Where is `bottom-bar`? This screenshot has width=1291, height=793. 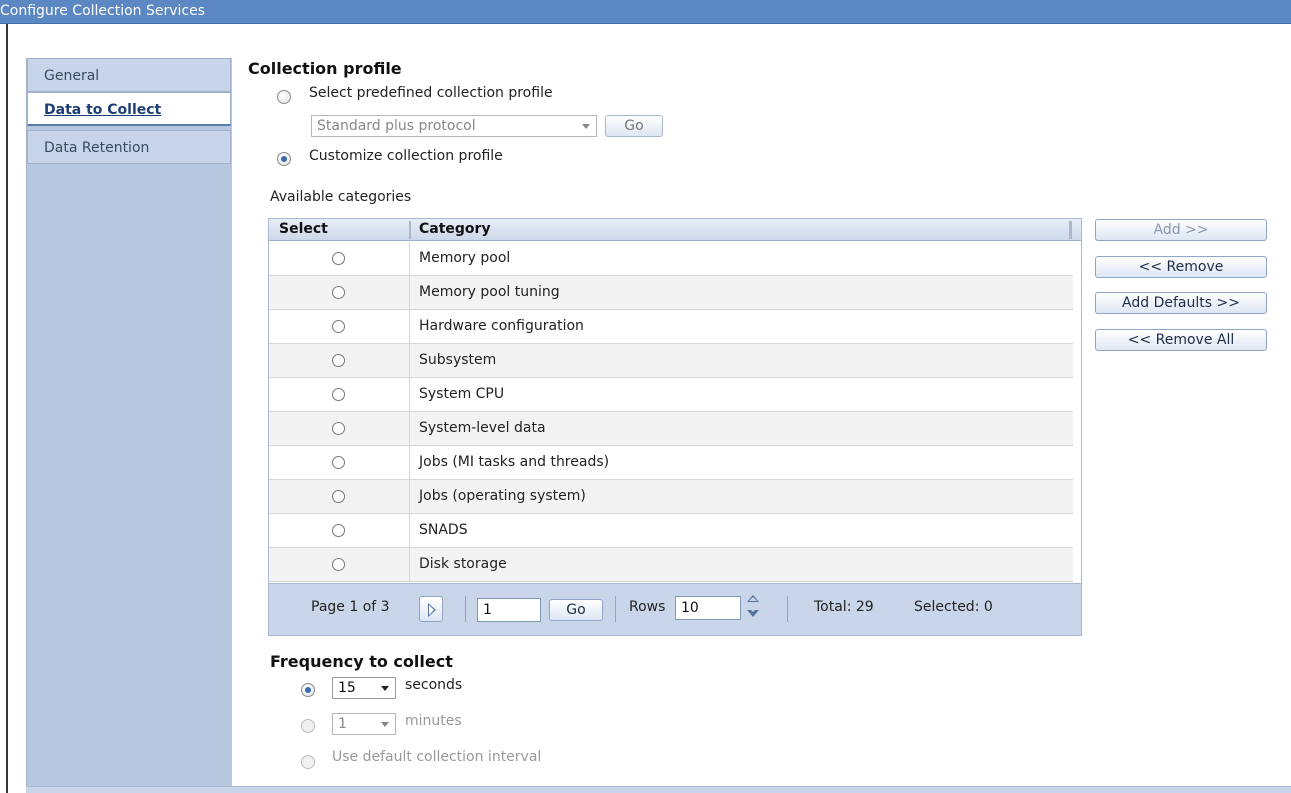 bottom-bar is located at coordinates (658, 789).